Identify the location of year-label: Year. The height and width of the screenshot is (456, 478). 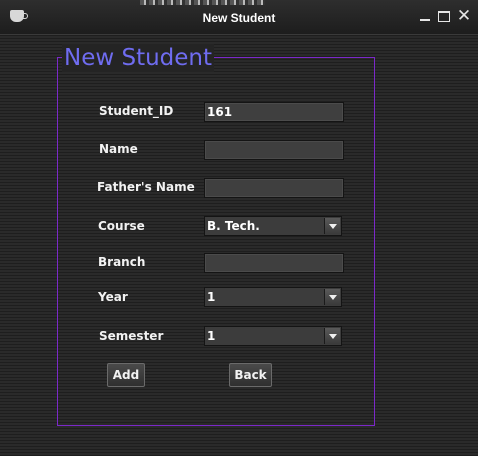
(113, 297).